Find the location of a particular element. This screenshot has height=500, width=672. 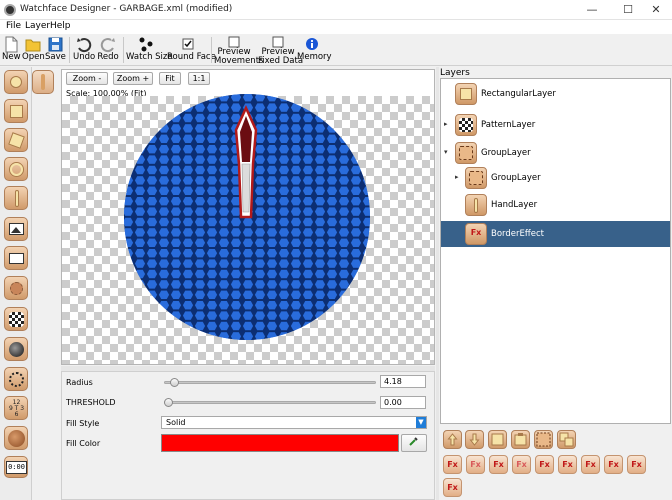

tool-pattern-layer is located at coordinates (16, 319).